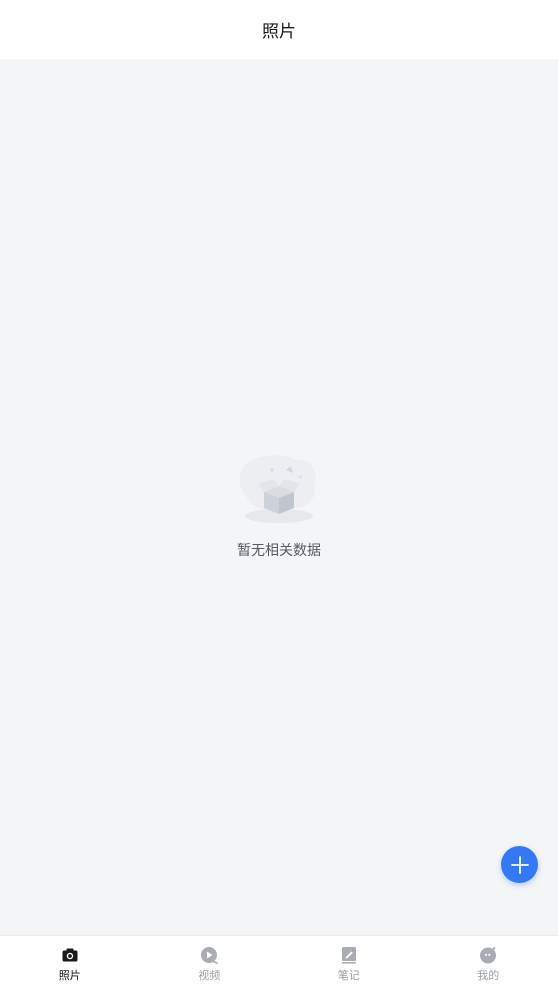 The image size is (558, 992). Describe the element at coordinates (70, 964) in the screenshot. I see `tab-photos: 照片` at that location.